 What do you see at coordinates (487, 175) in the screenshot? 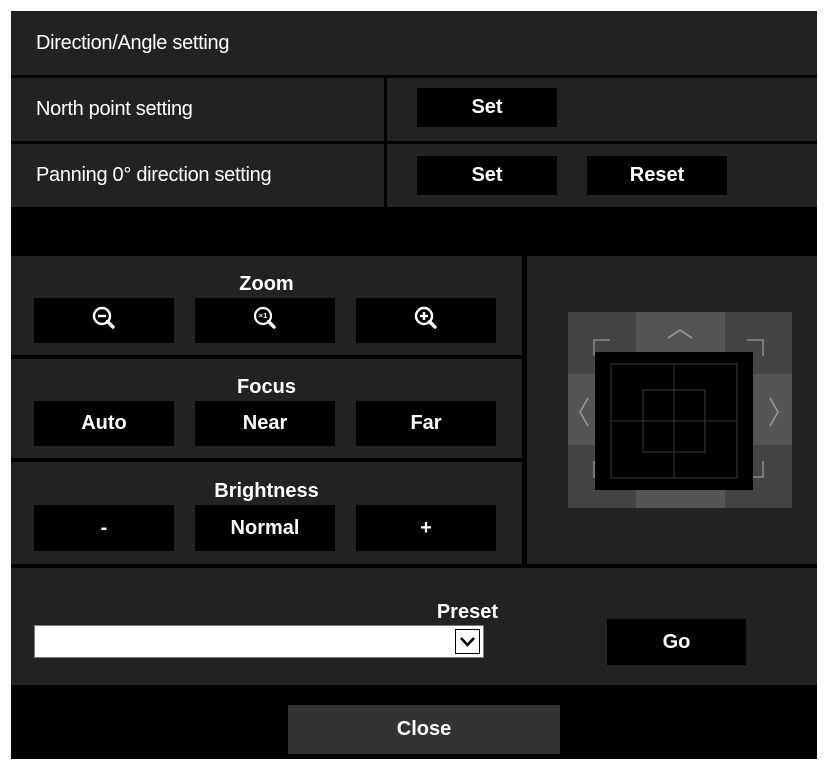
I see `panning-set-button: Set` at bounding box center [487, 175].